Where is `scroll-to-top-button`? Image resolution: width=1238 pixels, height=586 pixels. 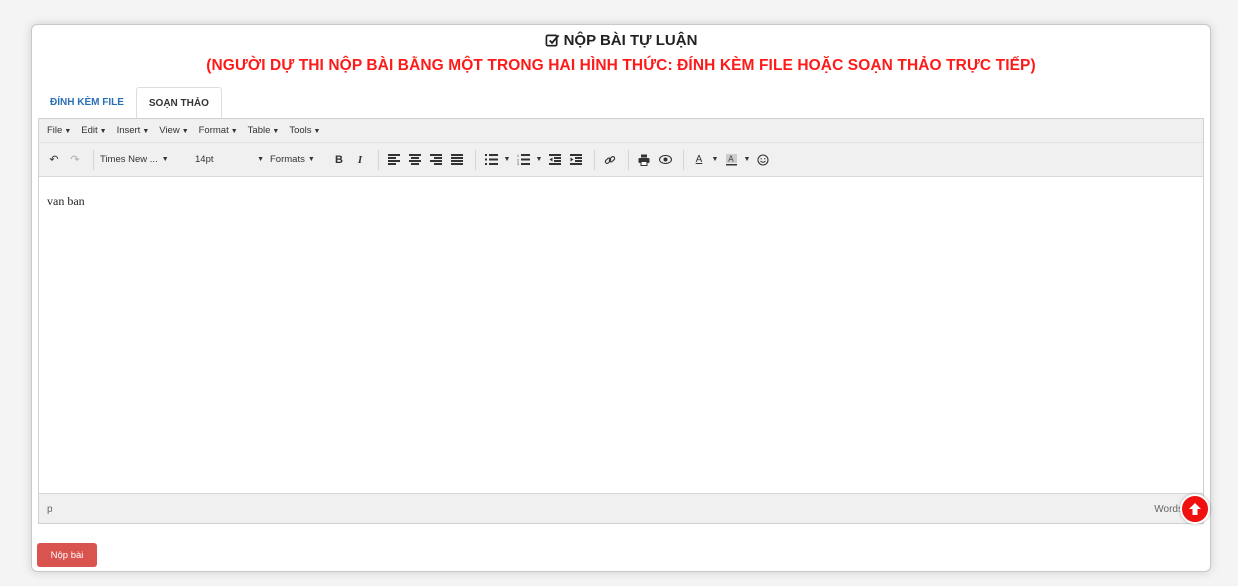 scroll-to-top-button is located at coordinates (1195, 509).